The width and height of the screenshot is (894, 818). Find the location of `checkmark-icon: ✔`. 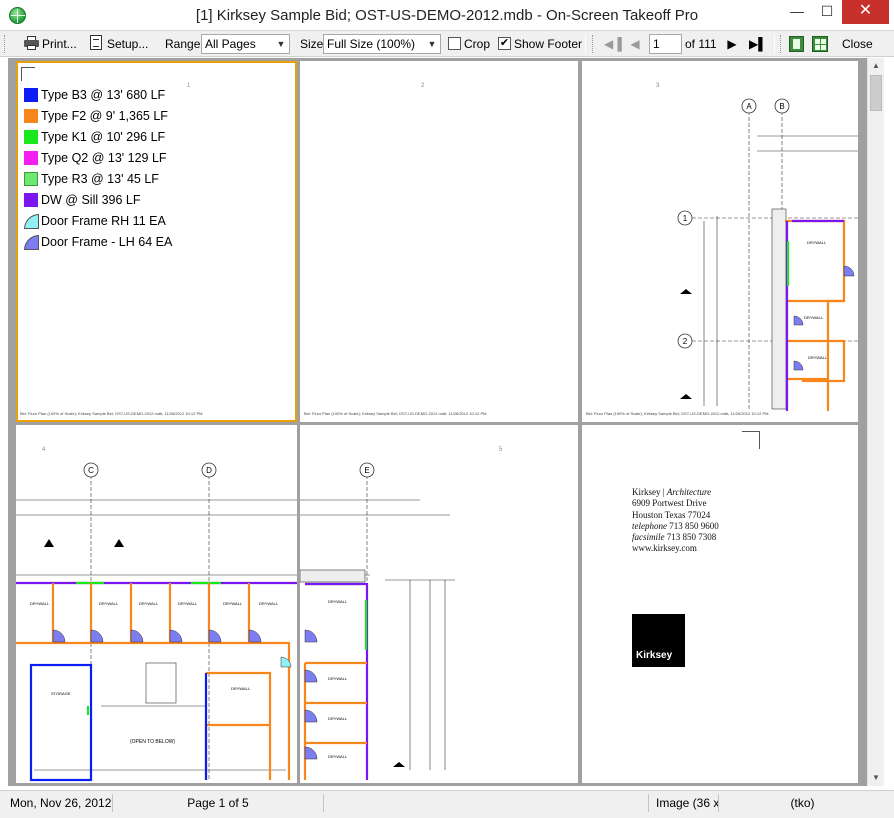

checkmark-icon: ✔ is located at coordinates (504, 43).